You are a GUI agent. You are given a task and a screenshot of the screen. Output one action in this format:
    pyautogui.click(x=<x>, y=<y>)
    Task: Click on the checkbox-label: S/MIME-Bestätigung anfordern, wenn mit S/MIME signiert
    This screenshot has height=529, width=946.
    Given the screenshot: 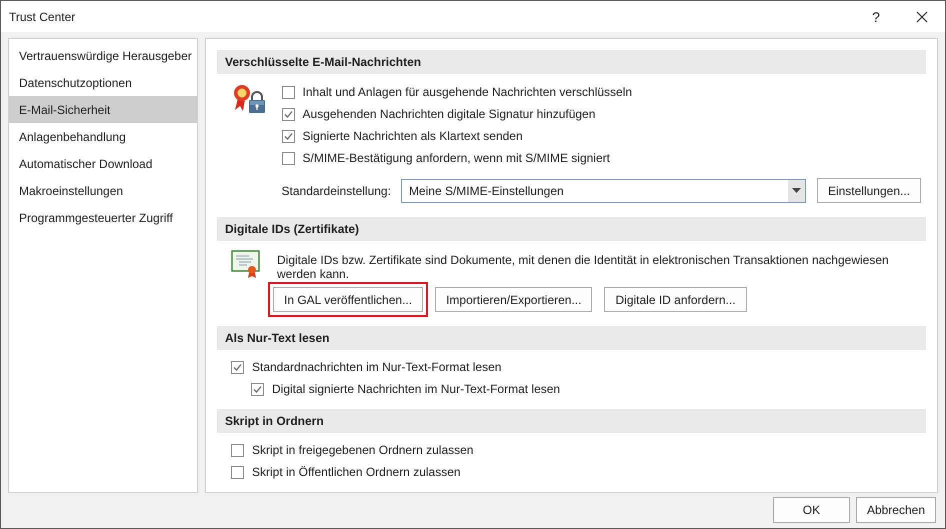 What is the action you would take?
    pyautogui.click(x=456, y=158)
    